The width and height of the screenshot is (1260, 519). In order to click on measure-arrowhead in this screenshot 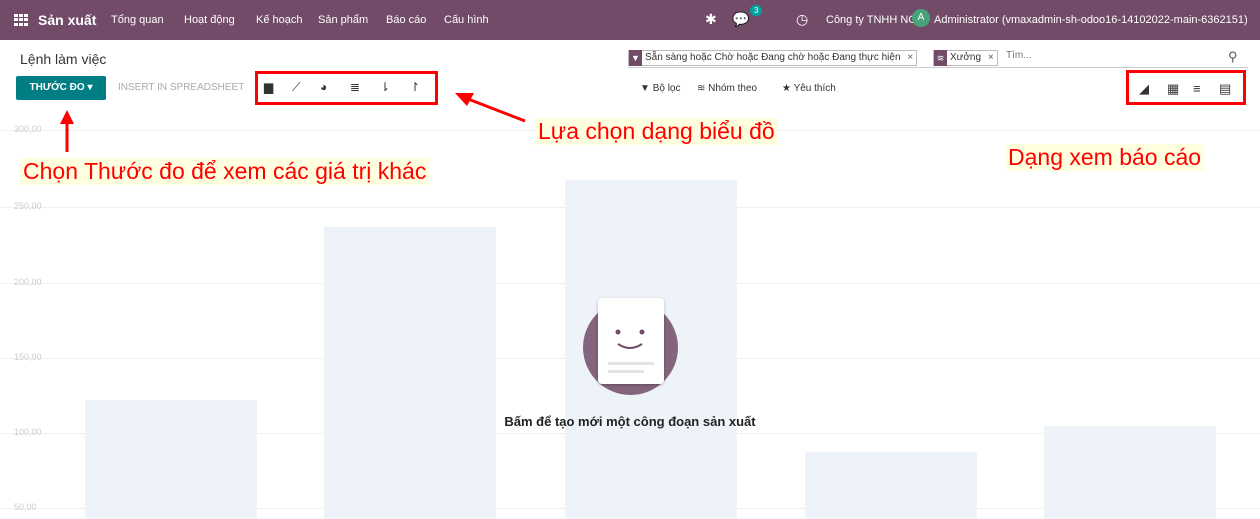, I will do `click(67, 117)`.